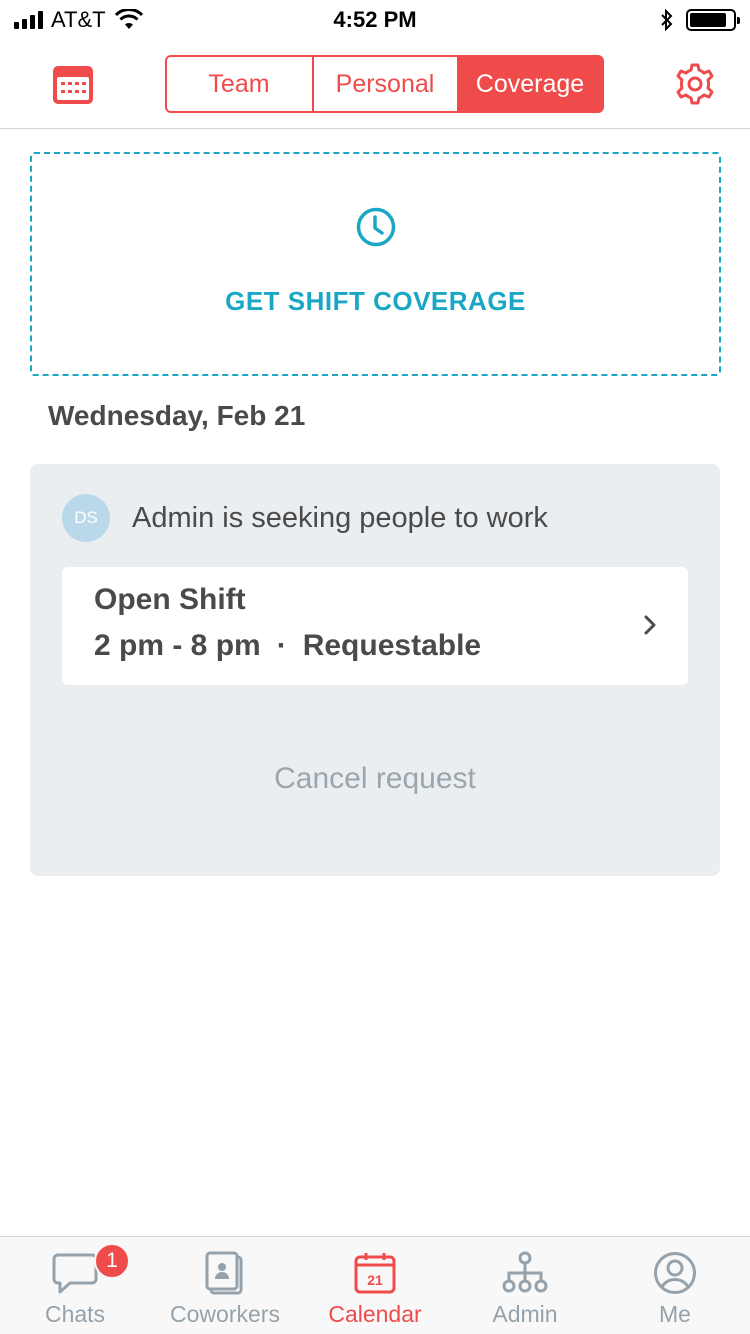 The height and width of the screenshot is (1334, 750). I want to click on battery-icon, so click(713, 20).